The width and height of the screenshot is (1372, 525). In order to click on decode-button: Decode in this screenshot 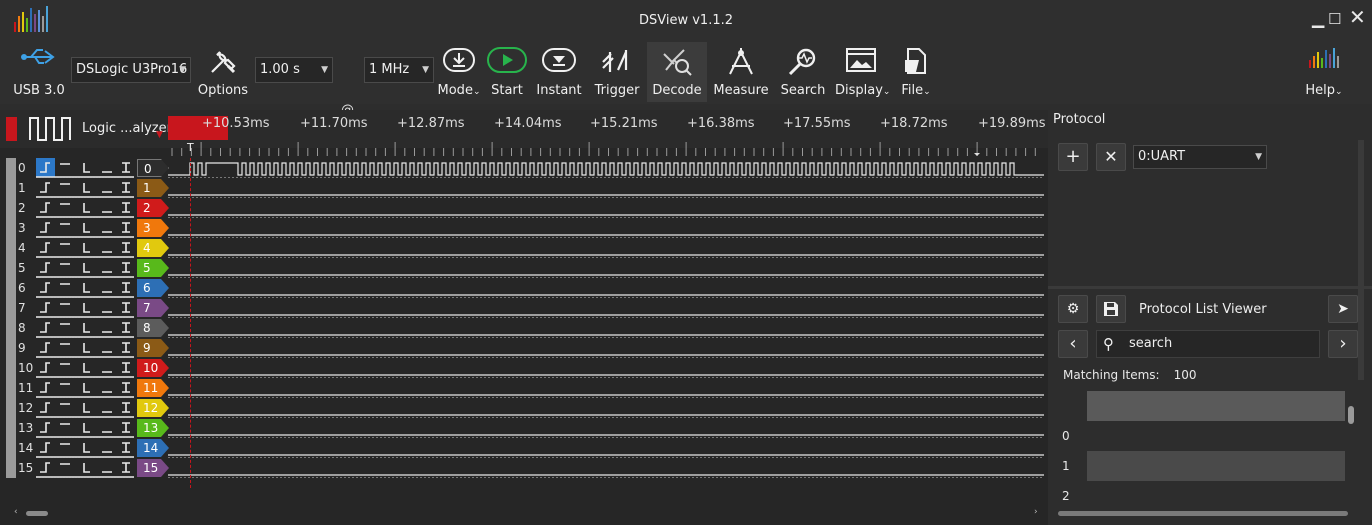, I will do `click(677, 72)`.